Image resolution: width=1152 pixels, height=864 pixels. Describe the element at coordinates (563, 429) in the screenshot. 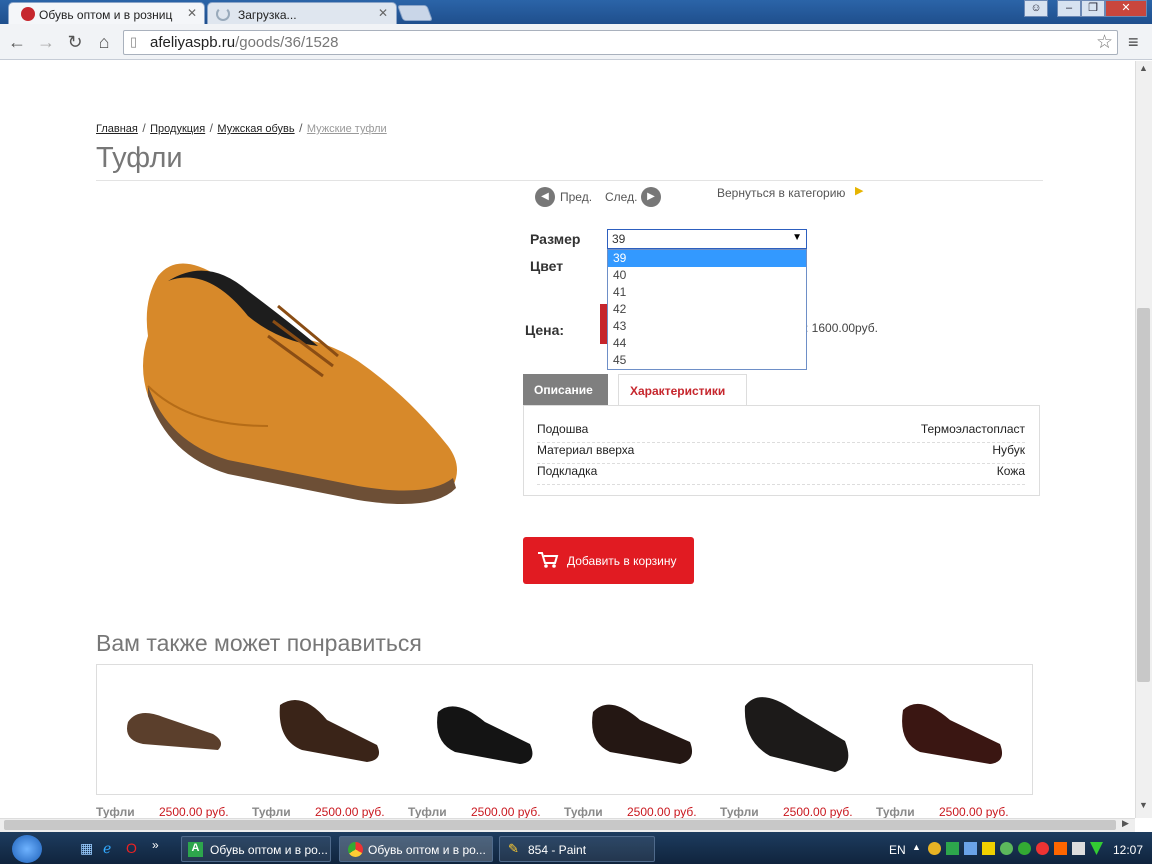

I see `characteristic-name: Подошва` at that location.